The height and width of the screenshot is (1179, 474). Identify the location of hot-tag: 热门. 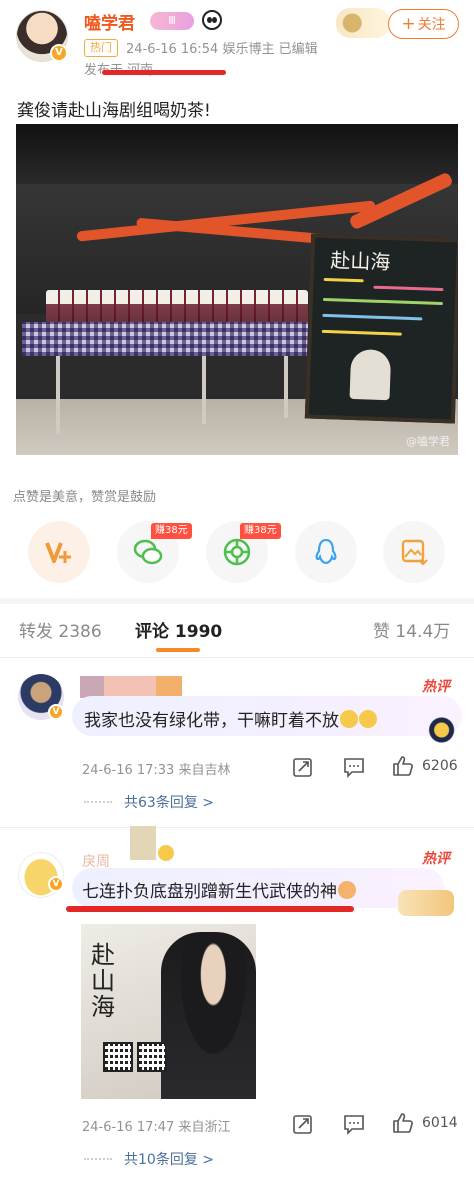
(101, 48).